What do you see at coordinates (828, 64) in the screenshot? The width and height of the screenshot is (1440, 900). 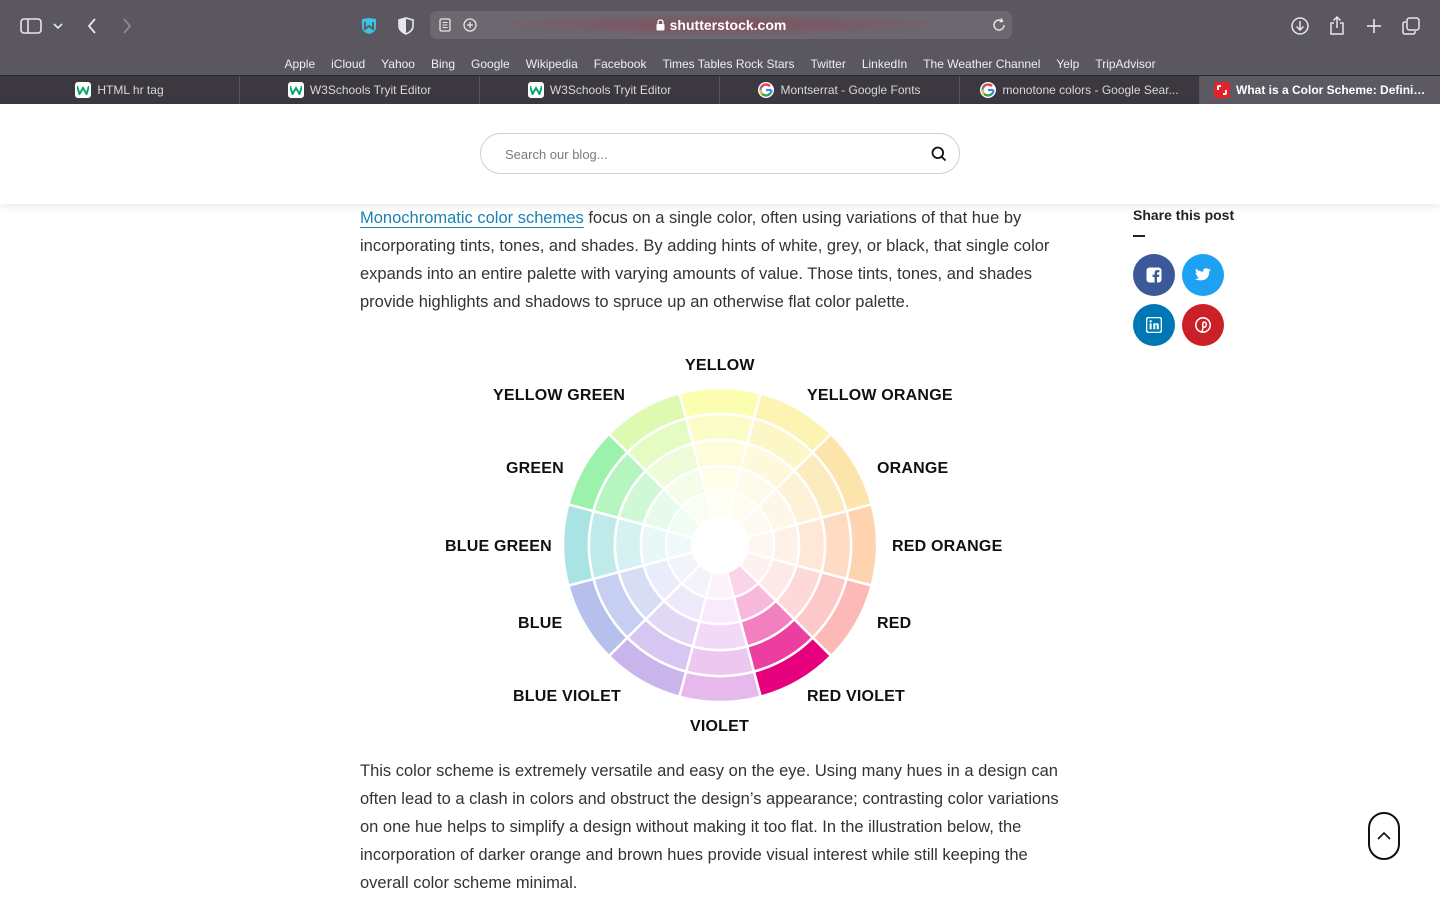 I see `bookmark-twitter: Twitter` at bounding box center [828, 64].